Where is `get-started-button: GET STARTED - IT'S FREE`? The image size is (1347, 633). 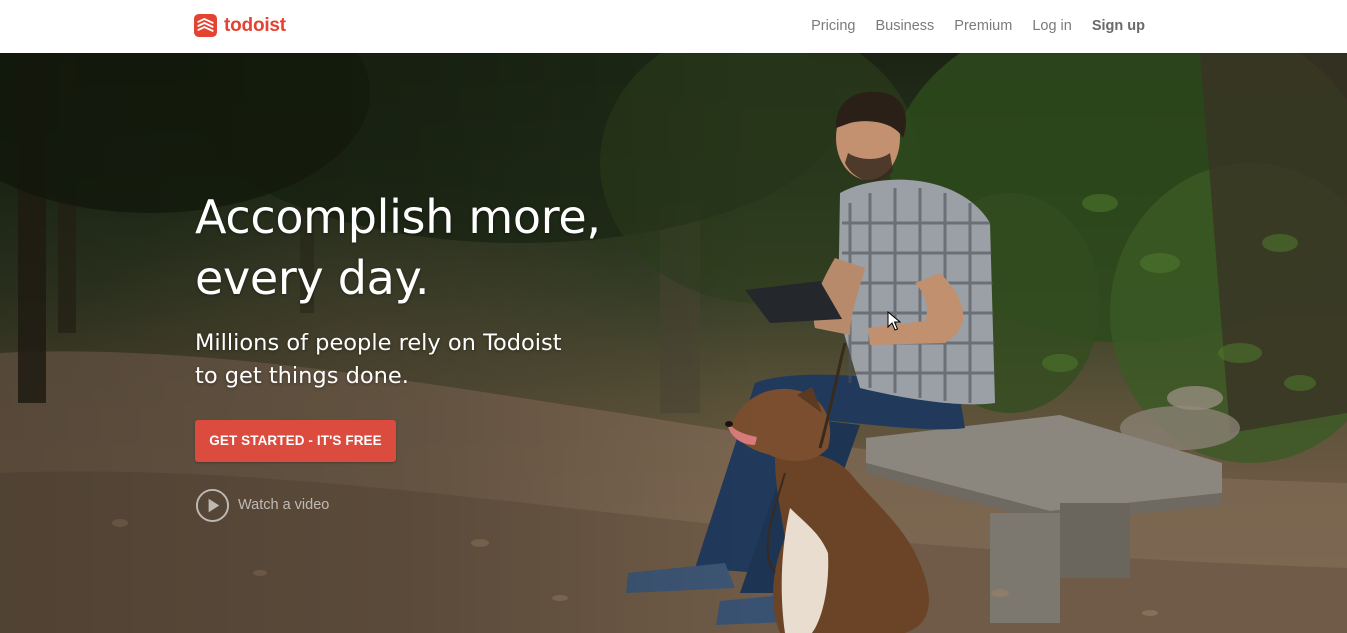
get-started-button: GET STARTED - IT'S FREE is located at coordinates (295, 441).